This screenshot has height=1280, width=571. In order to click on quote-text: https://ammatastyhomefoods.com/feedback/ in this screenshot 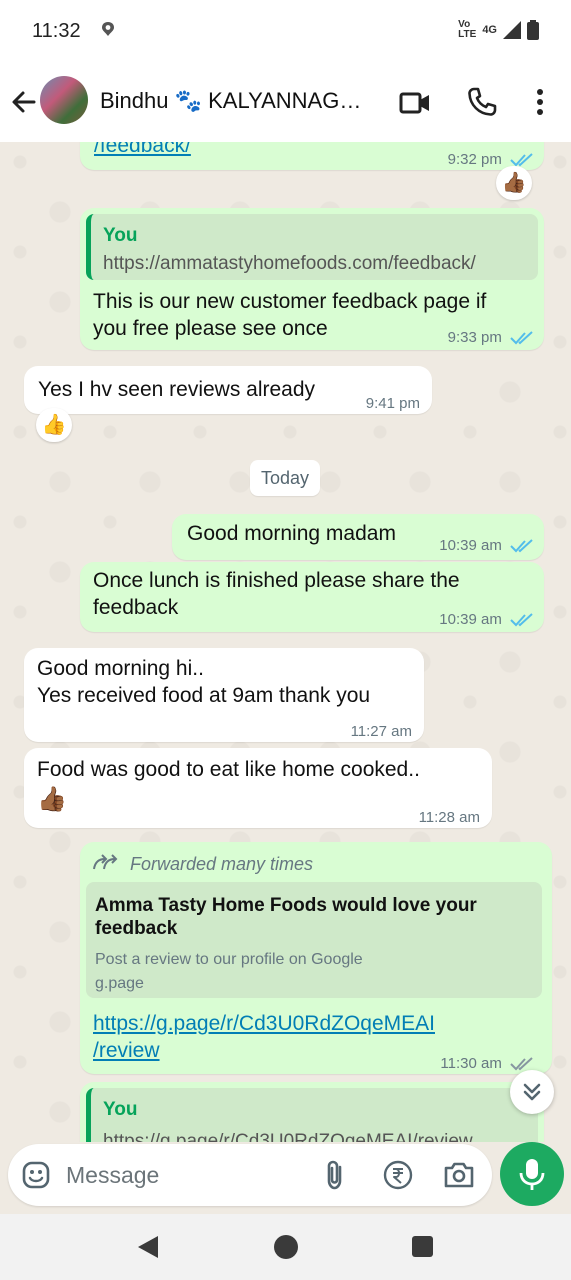, I will do `click(289, 263)`.